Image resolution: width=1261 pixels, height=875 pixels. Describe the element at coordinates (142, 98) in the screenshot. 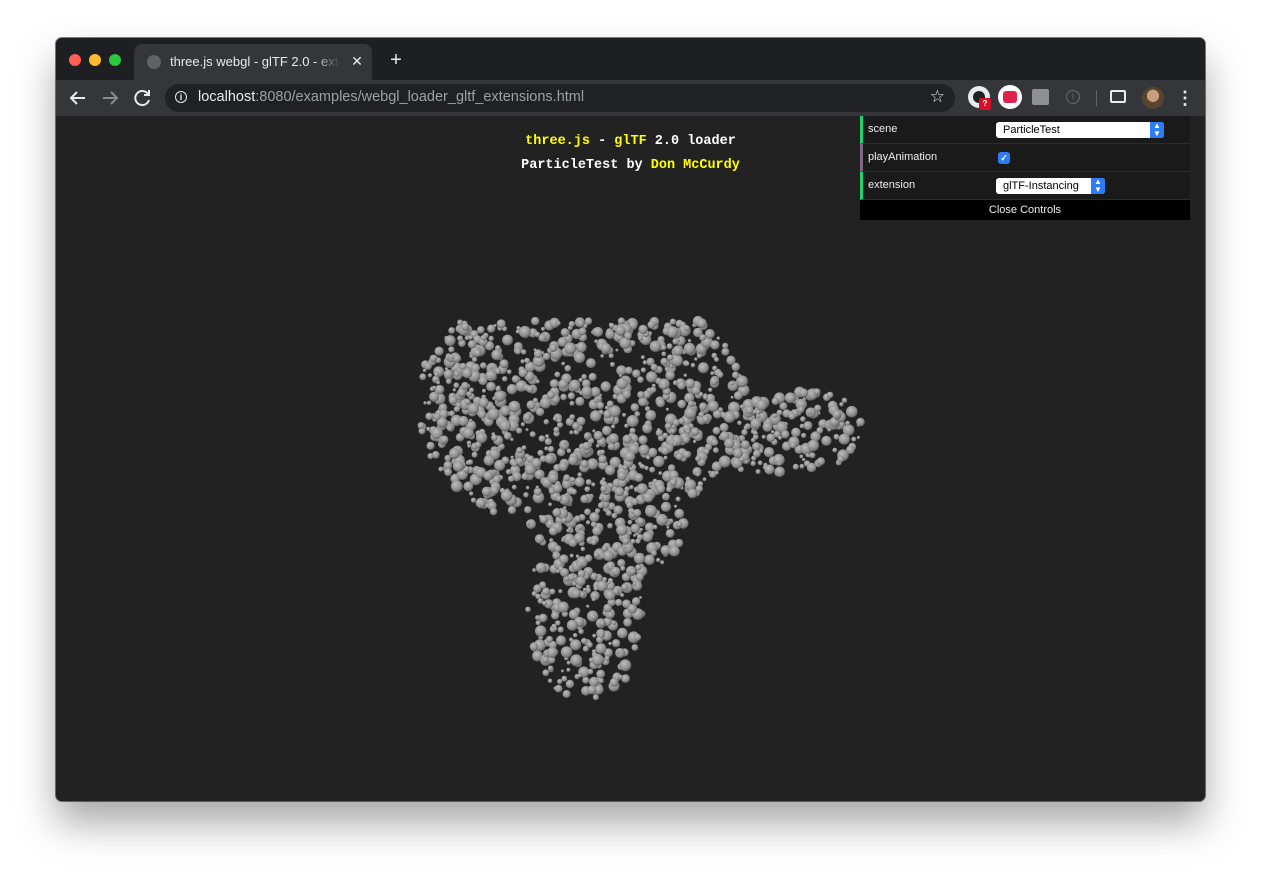

I see `reload-icon` at that location.